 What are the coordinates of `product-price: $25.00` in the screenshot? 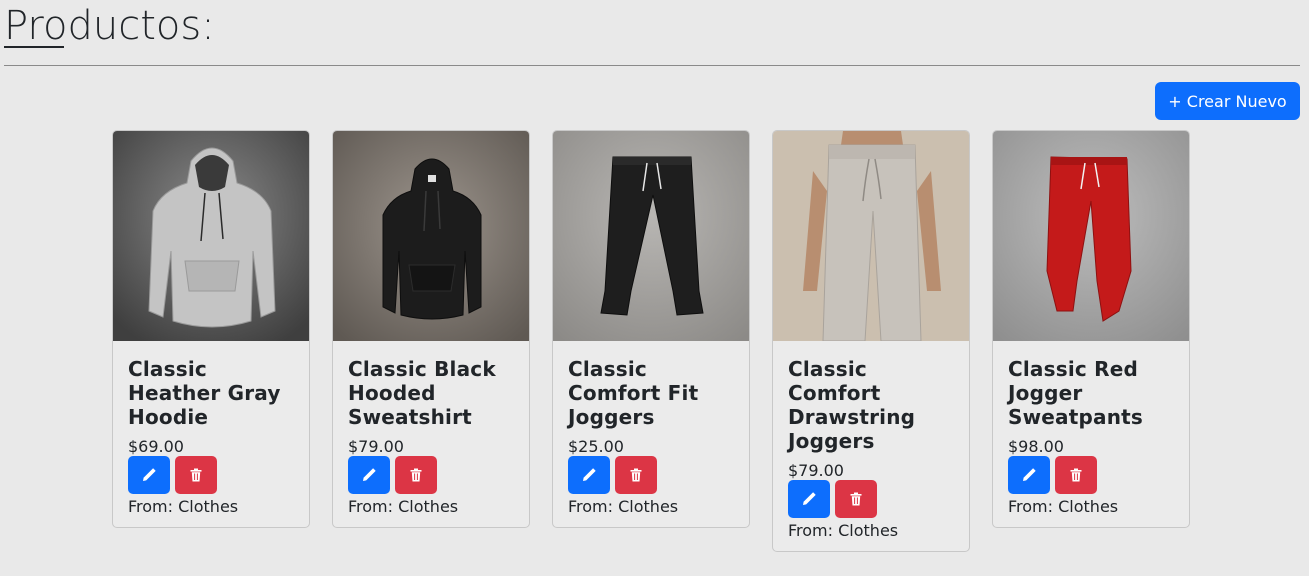 It's located at (596, 446).